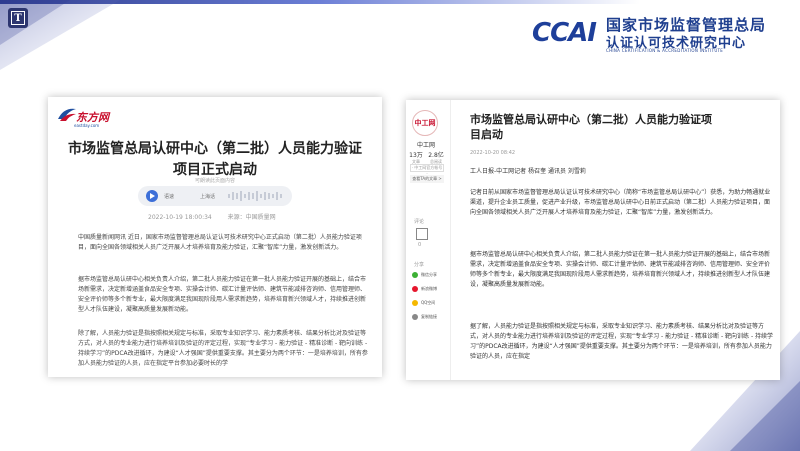  Describe the element at coordinates (207, 196) in the screenshot. I see `audio-dialect-label: 上海话` at that location.